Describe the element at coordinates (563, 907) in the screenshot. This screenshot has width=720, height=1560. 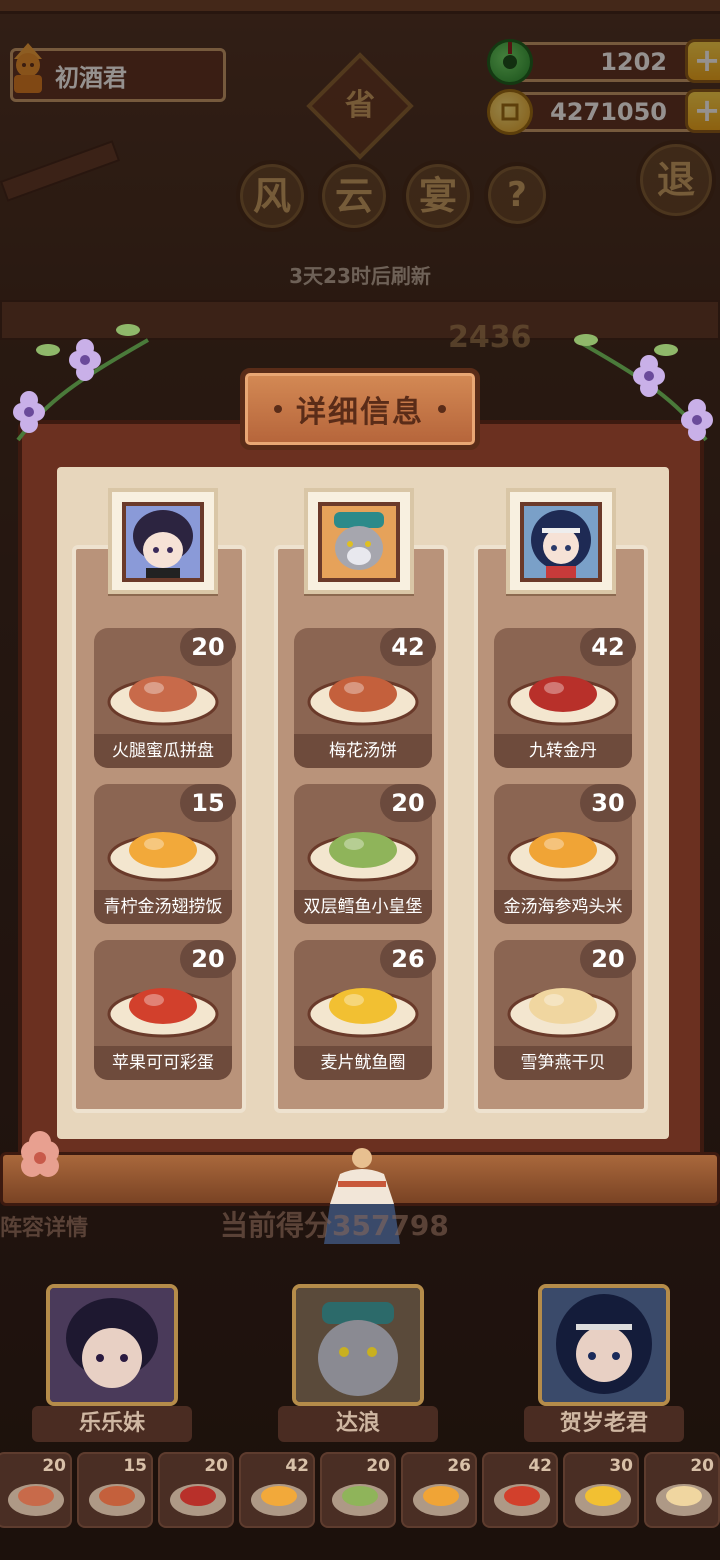
I see `dish-name: 金汤海参鸡头米` at that location.